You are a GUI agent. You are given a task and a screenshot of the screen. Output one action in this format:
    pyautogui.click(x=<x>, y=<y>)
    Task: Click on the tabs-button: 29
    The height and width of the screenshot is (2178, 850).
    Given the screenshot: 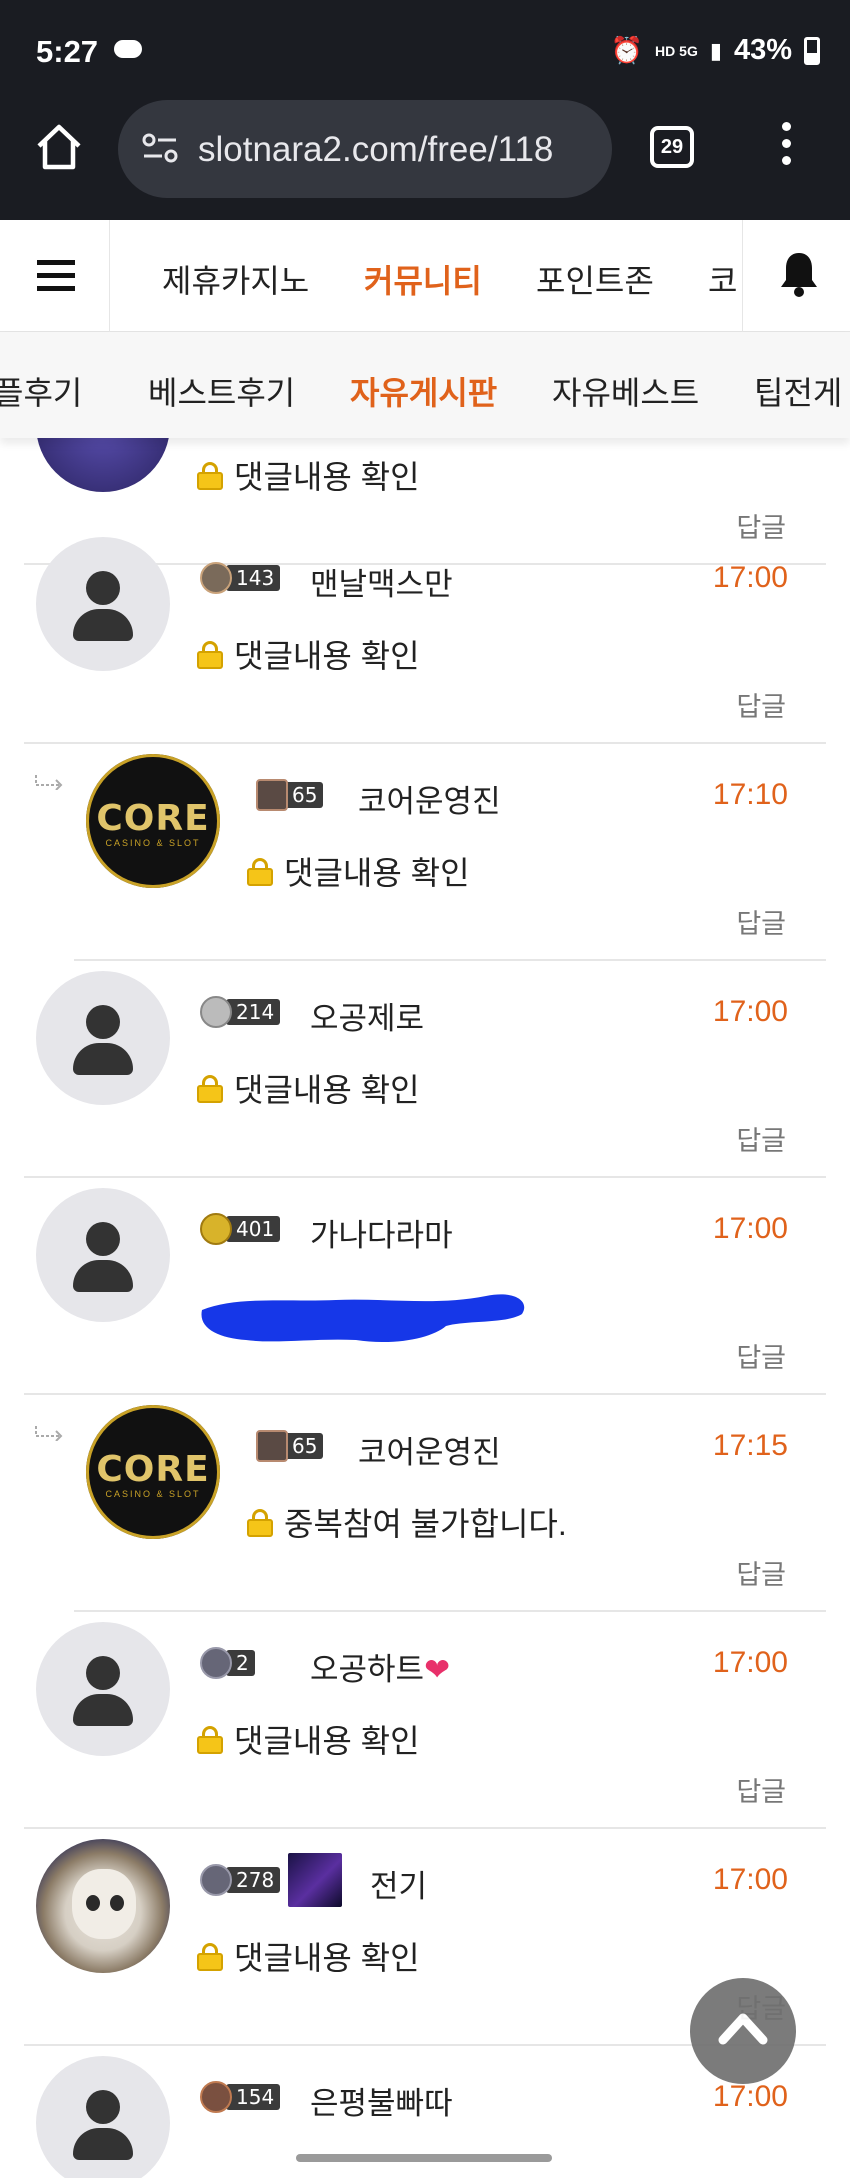 What is the action you would take?
    pyautogui.click(x=672, y=147)
    